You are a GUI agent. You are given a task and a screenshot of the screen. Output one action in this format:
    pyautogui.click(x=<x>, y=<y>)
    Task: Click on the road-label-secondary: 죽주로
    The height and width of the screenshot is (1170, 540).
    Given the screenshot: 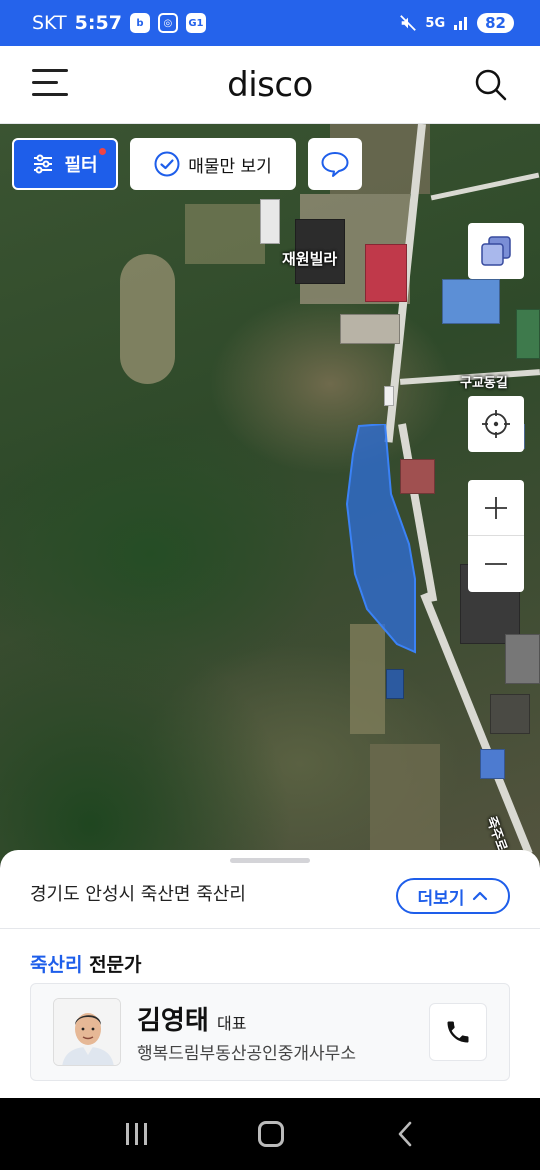 What is the action you would take?
    pyautogui.click(x=496, y=834)
    